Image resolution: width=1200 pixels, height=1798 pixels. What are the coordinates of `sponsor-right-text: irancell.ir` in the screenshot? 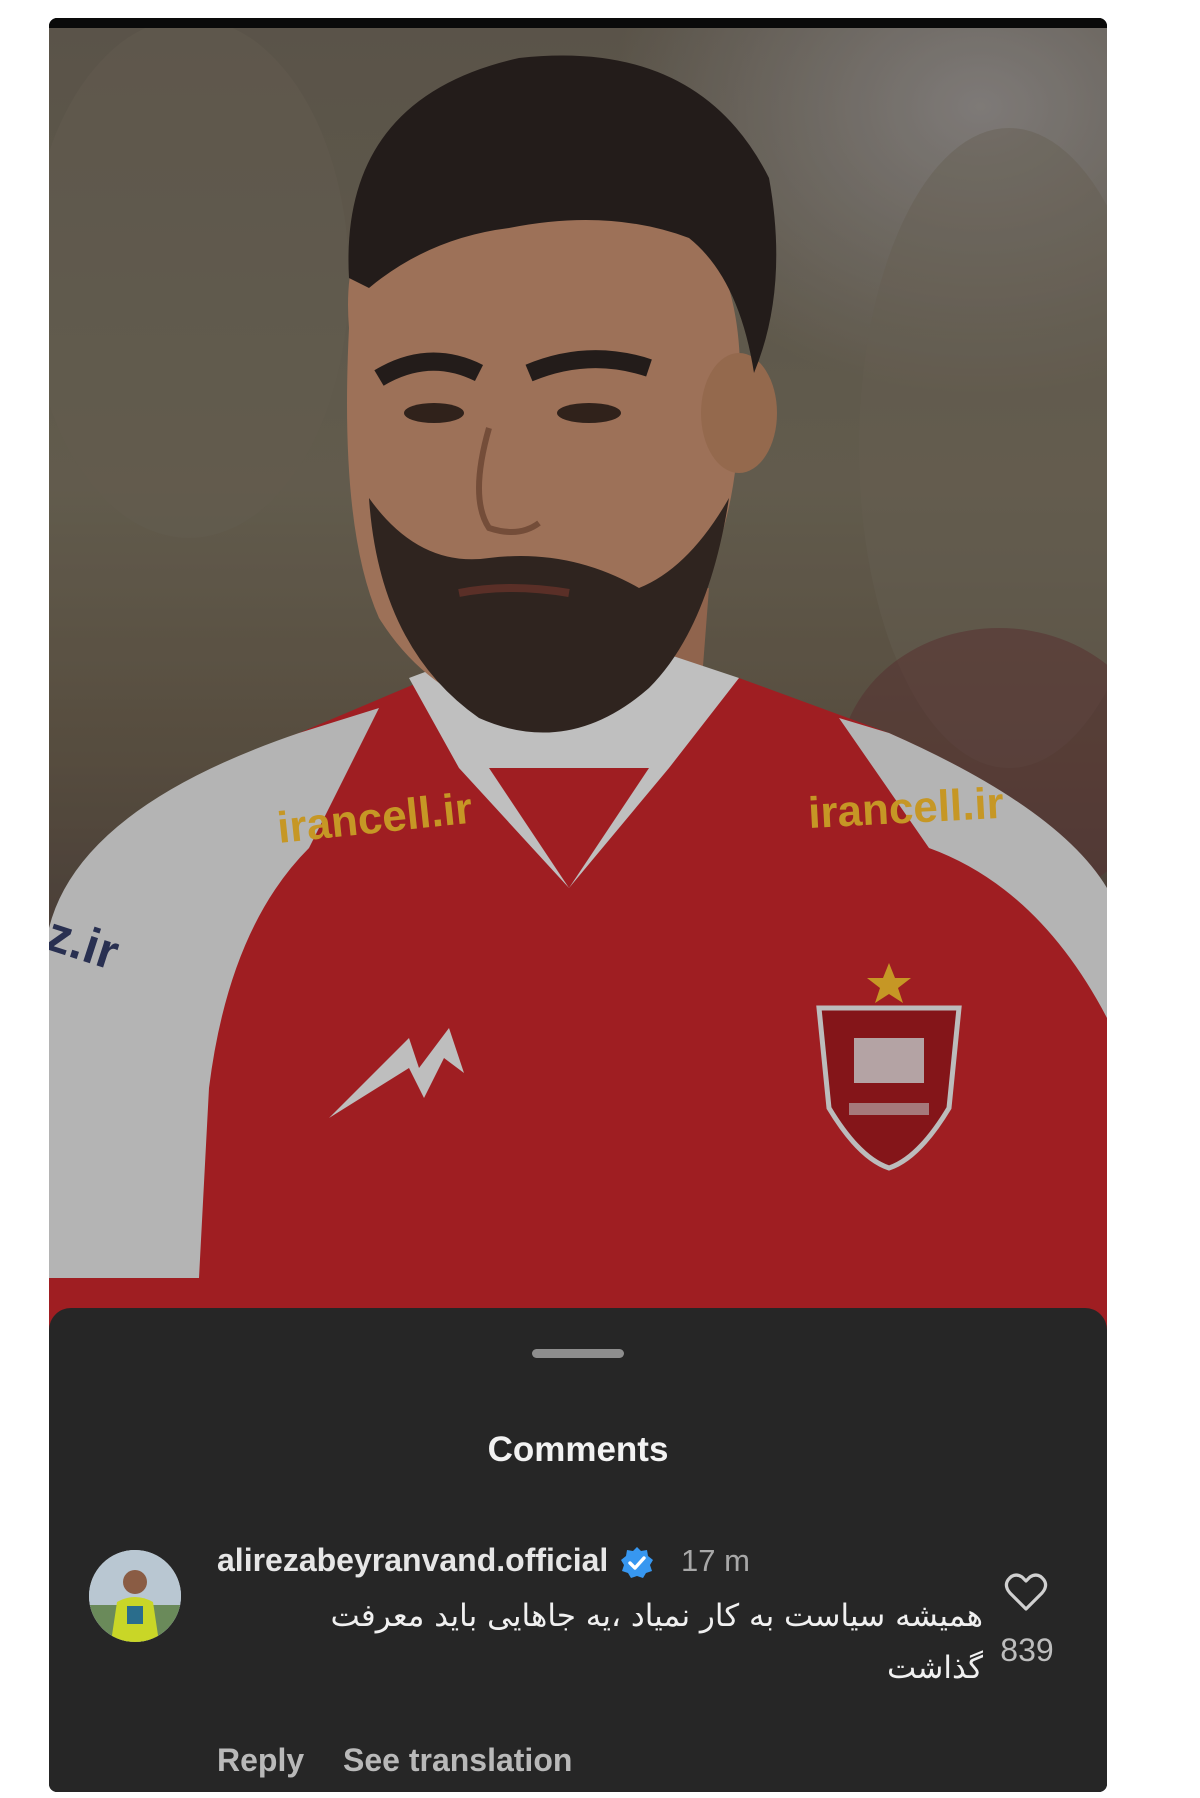 It's located at (906, 808).